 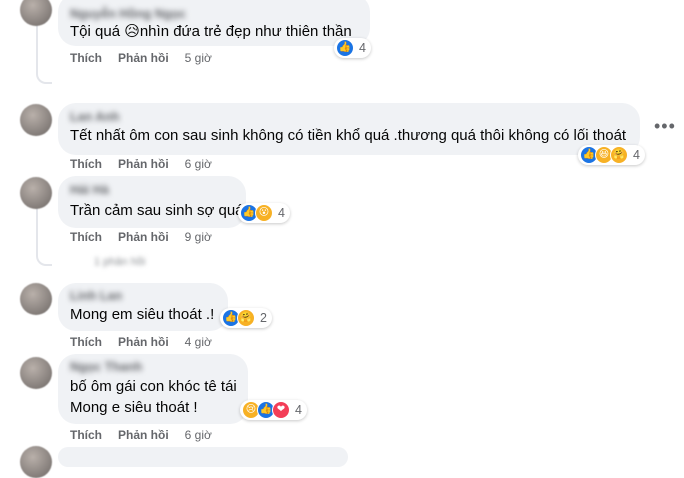 I want to click on comment-actions: Thích Phản hồi 5 giờ, so click(x=149, y=58).